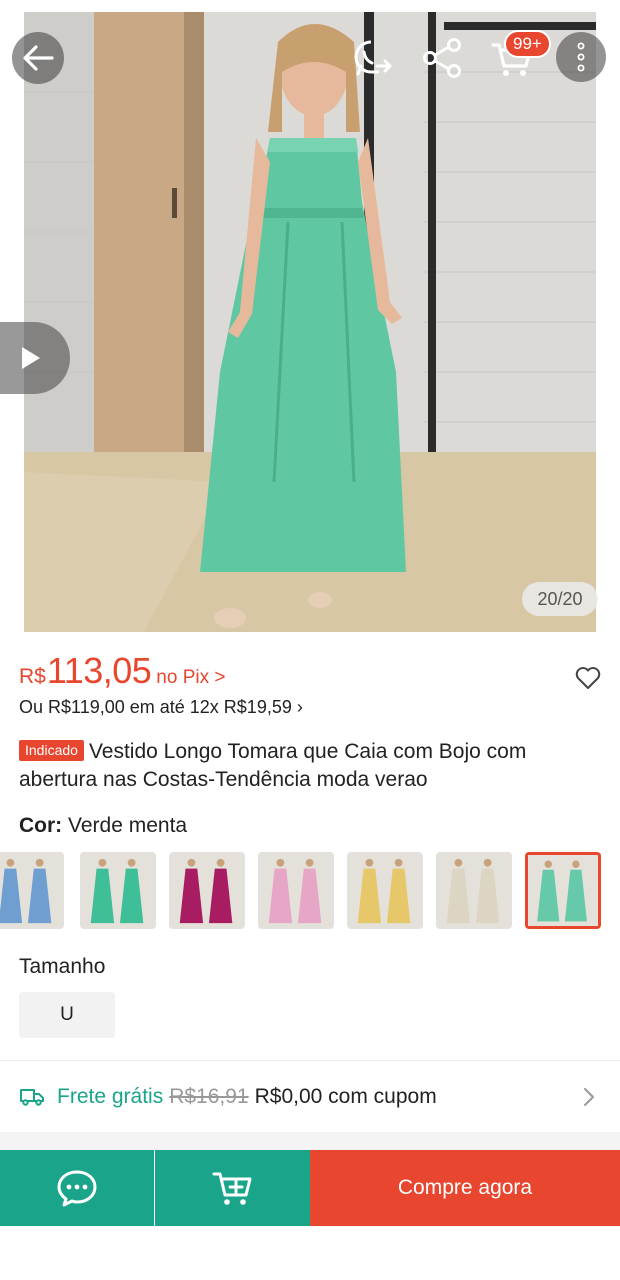  What do you see at coordinates (310, 1060) in the screenshot?
I see `divider` at bounding box center [310, 1060].